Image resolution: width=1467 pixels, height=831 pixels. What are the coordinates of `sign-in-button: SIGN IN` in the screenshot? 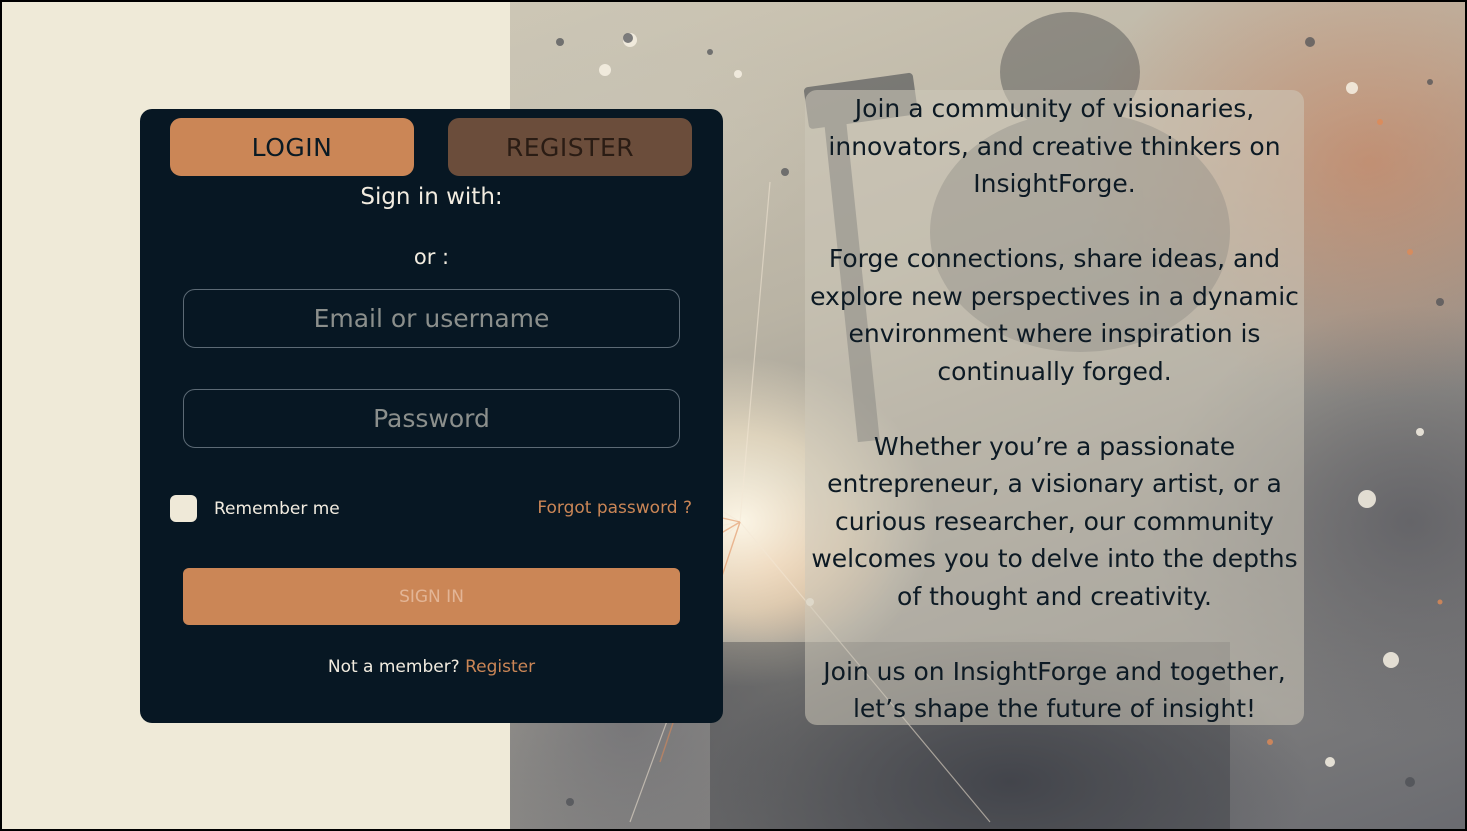 It's located at (431, 596).